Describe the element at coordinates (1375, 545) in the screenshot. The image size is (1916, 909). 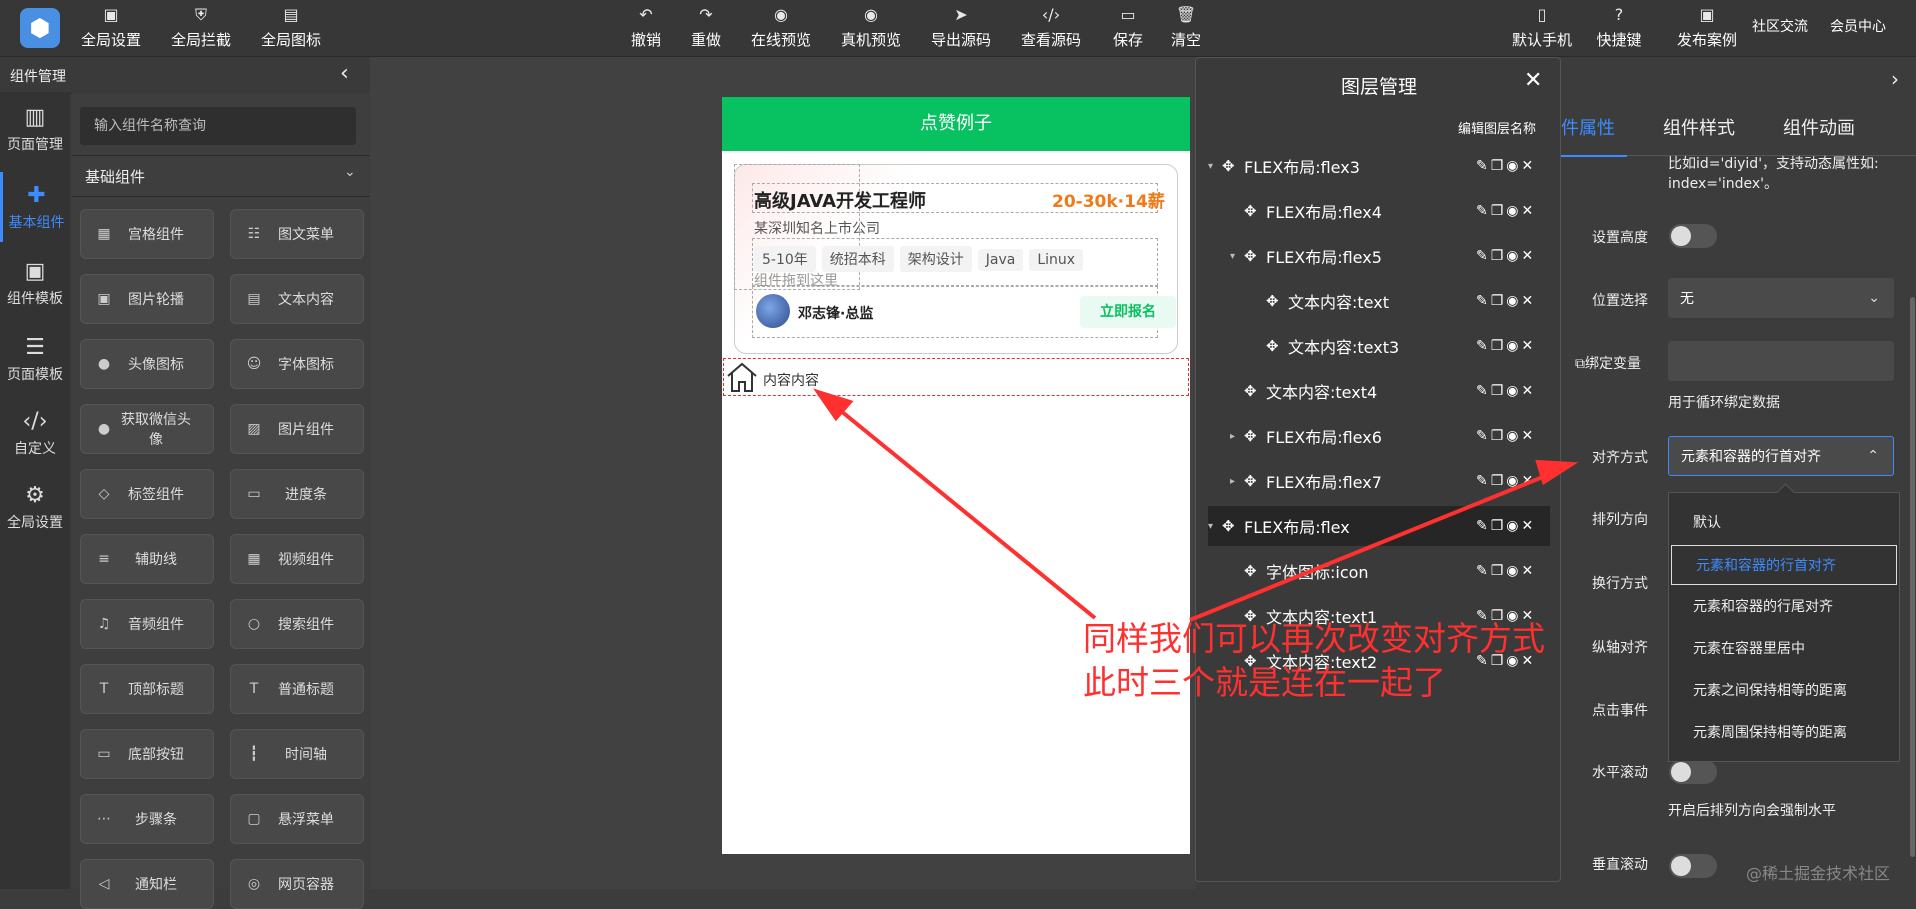
I see `arrow-to-align-select` at that location.